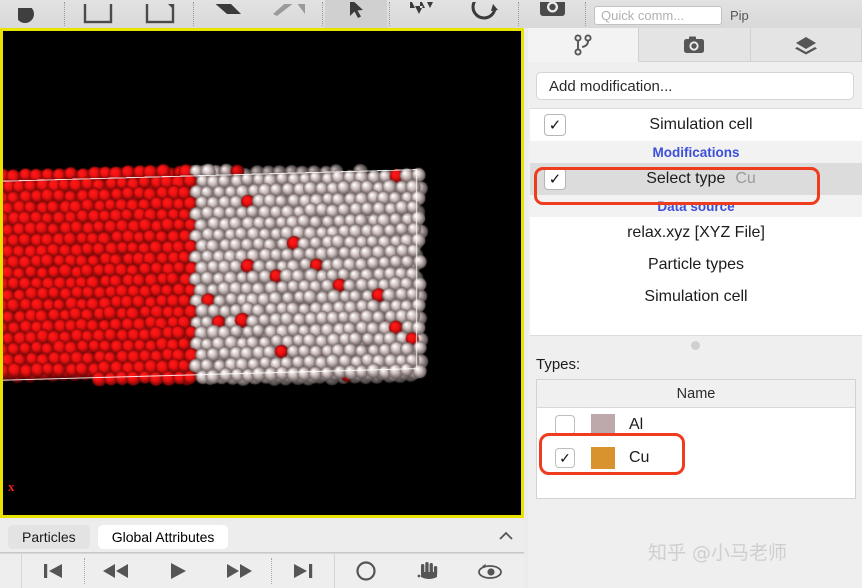  What do you see at coordinates (160, 14) in the screenshot?
I see `open-file-icon` at bounding box center [160, 14].